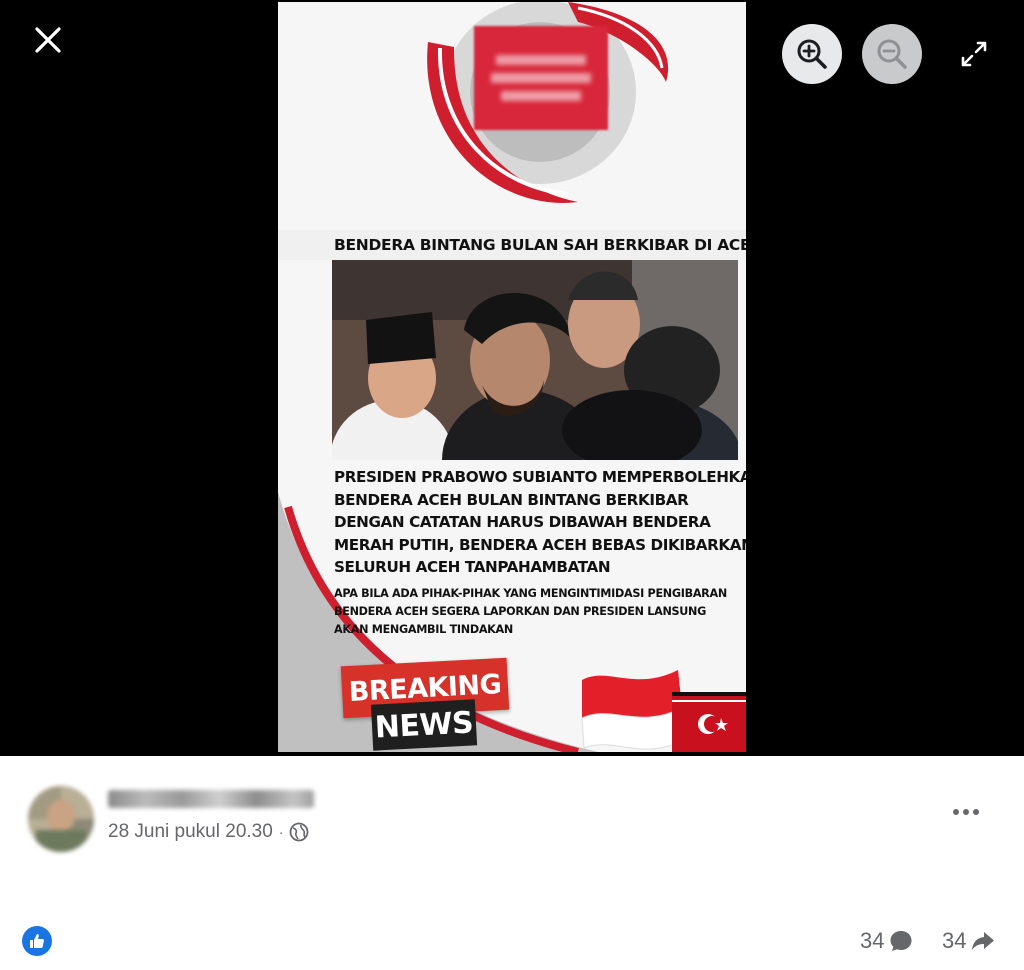 This screenshot has width=1024, height=970. I want to click on zoom-out-button, so click(892, 54).